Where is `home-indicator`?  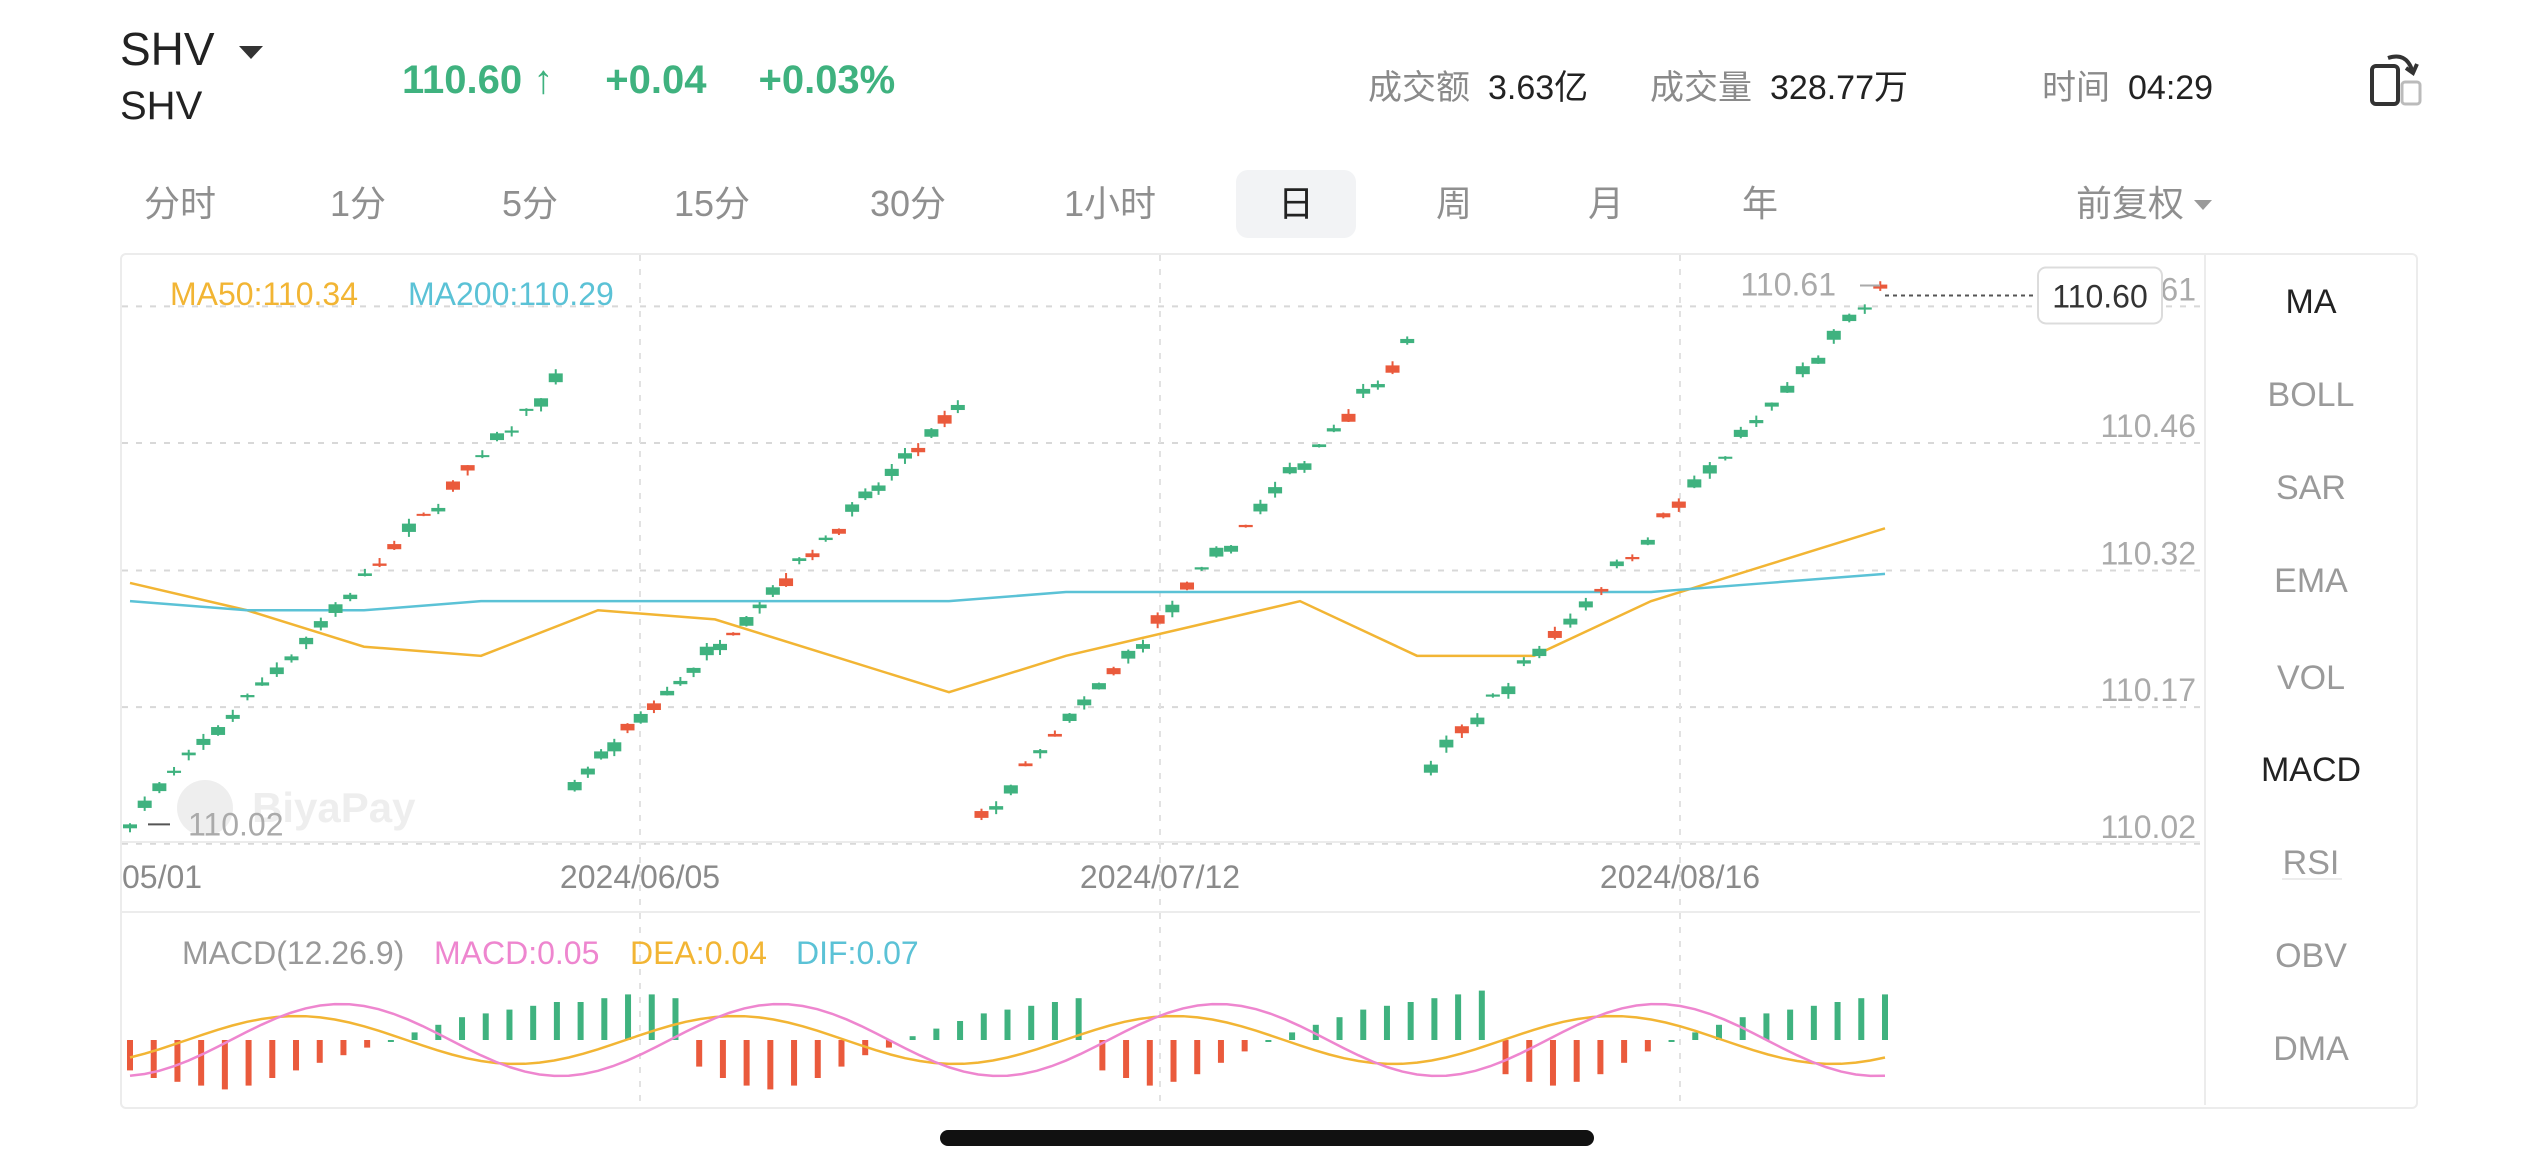
home-indicator is located at coordinates (1267, 1138).